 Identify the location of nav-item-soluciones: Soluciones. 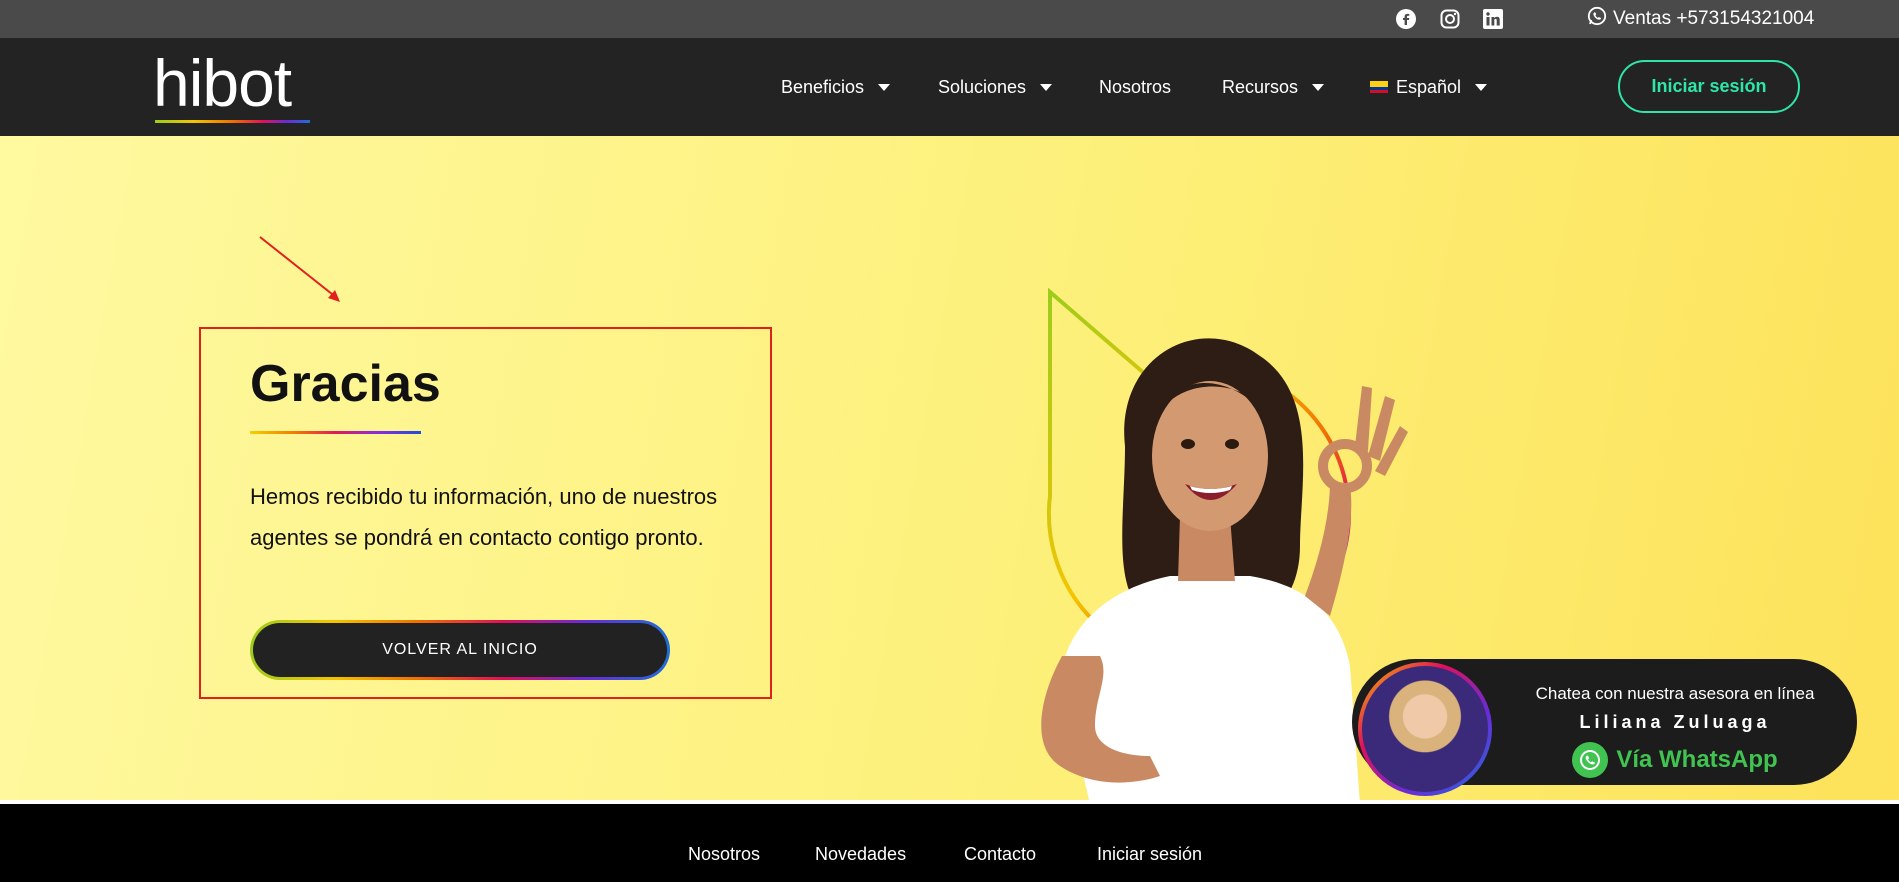
(995, 87).